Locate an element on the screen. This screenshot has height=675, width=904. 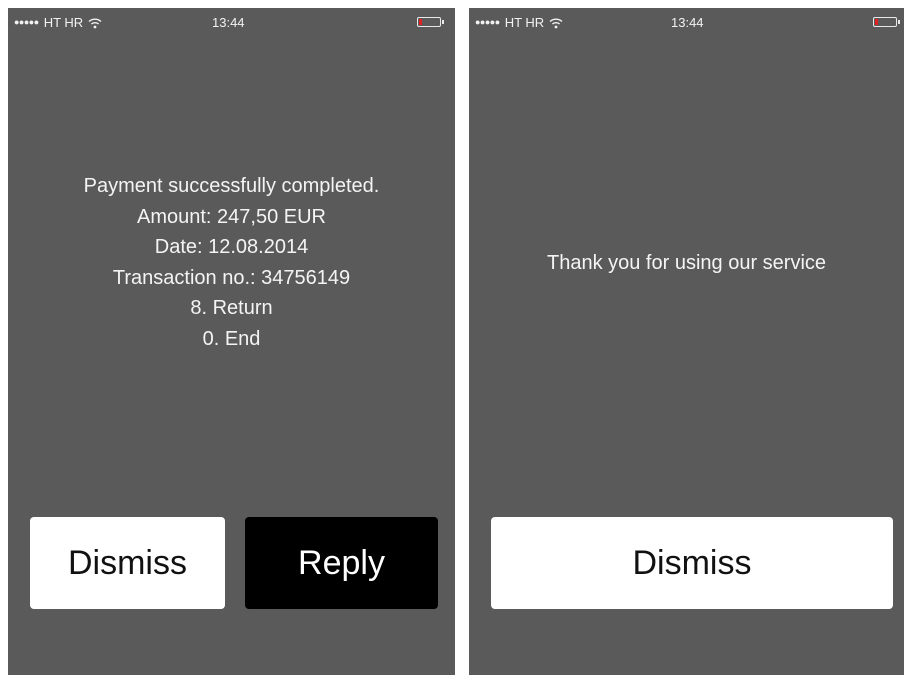
message-line-transaction: Transaction no.: 34756149 is located at coordinates (231, 277).